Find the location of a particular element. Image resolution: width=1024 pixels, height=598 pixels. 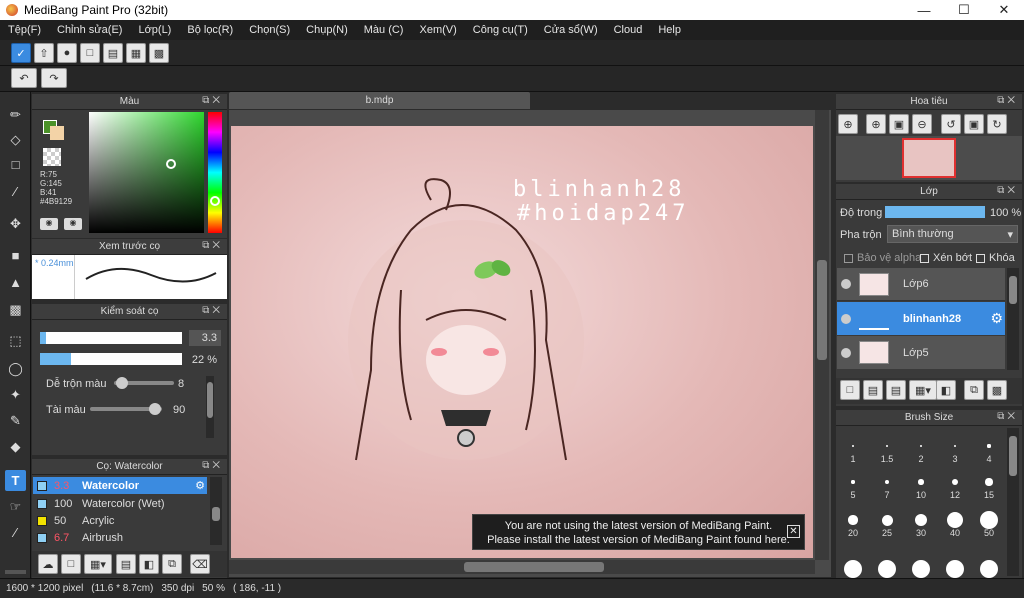

color-field is located at coordinates (146, 172).